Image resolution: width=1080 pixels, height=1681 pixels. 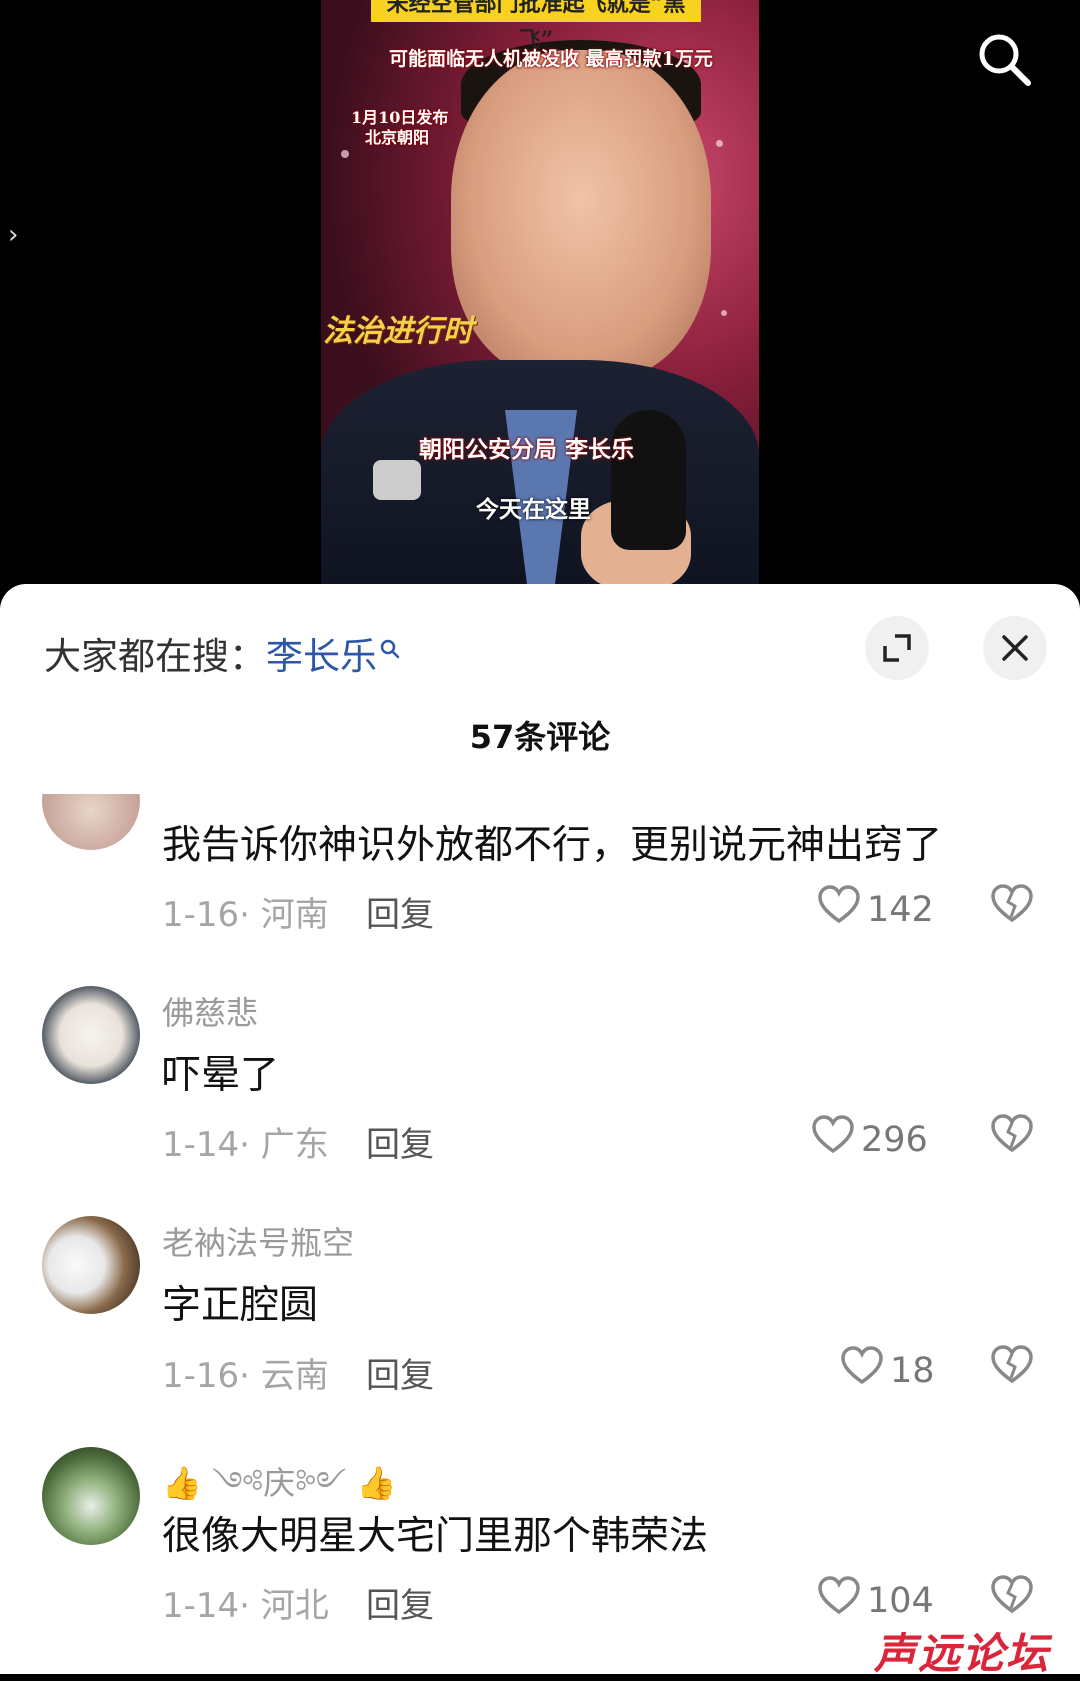 I want to click on video-top-banner: 未经空管部门批准起飞就是“黑飞”, so click(x=536, y=26).